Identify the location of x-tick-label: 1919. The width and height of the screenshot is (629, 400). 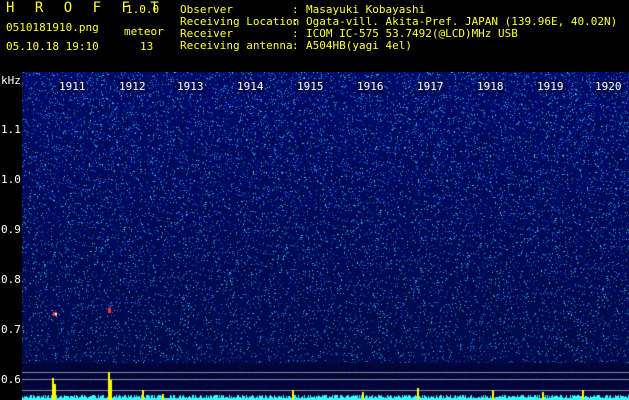
(550, 86).